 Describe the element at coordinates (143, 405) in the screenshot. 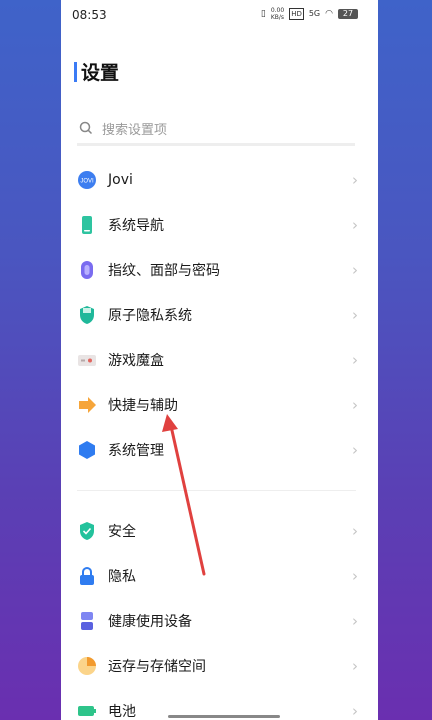

I see `item-label: 快捷与辅助` at that location.